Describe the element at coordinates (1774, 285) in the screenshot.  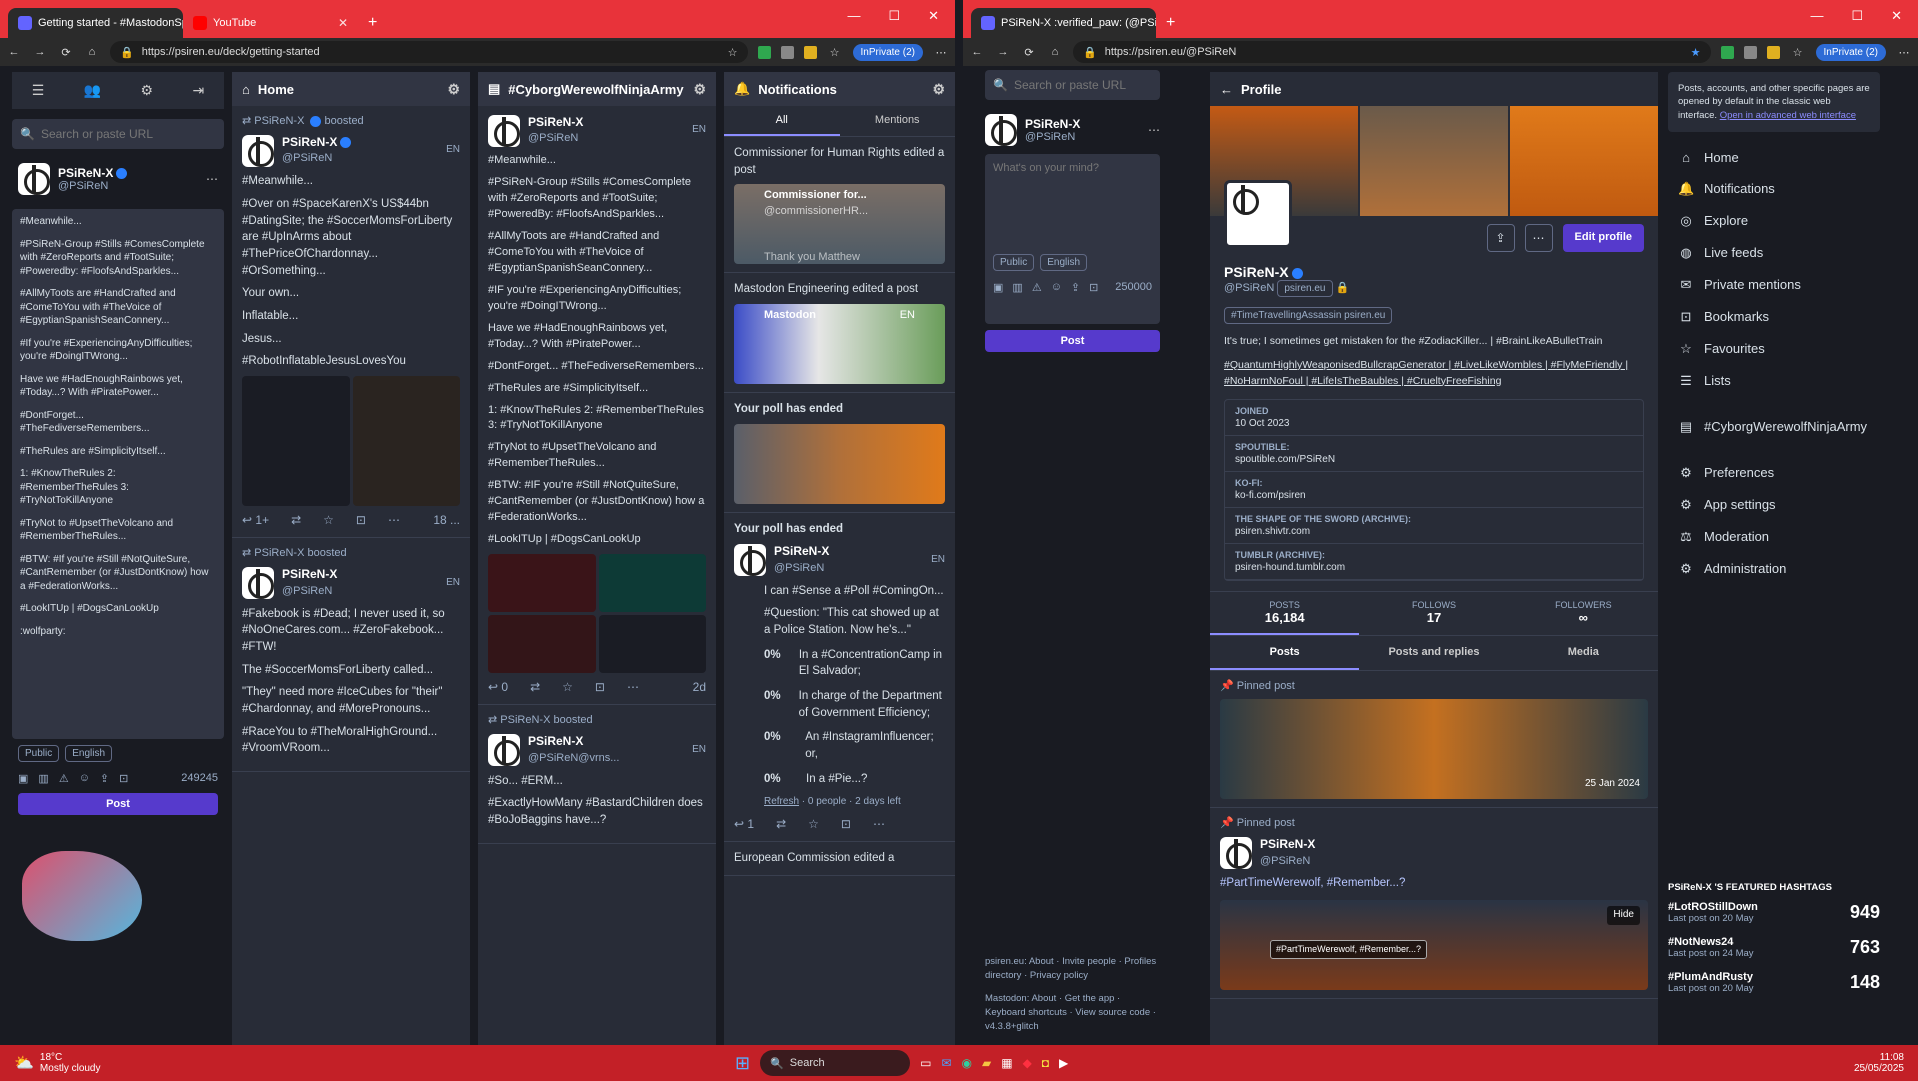
I see `nav-item-private-mentions: ✉ Private mentions` at that location.